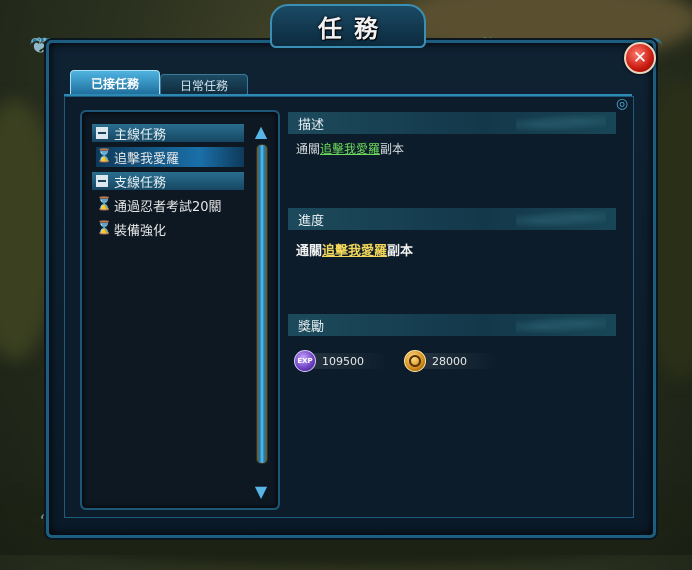 The width and height of the screenshot is (692, 570). Describe the element at coordinates (140, 231) in the screenshot. I see `quest-label: 裝備強化` at that location.